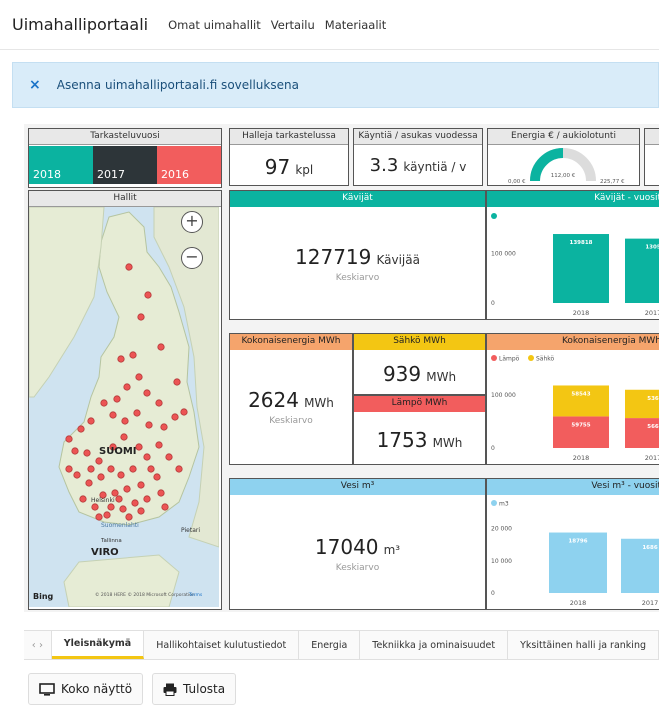  What do you see at coordinates (509, 359) in the screenshot?
I see `legend-label: Lämpö` at bounding box center [509, 359].